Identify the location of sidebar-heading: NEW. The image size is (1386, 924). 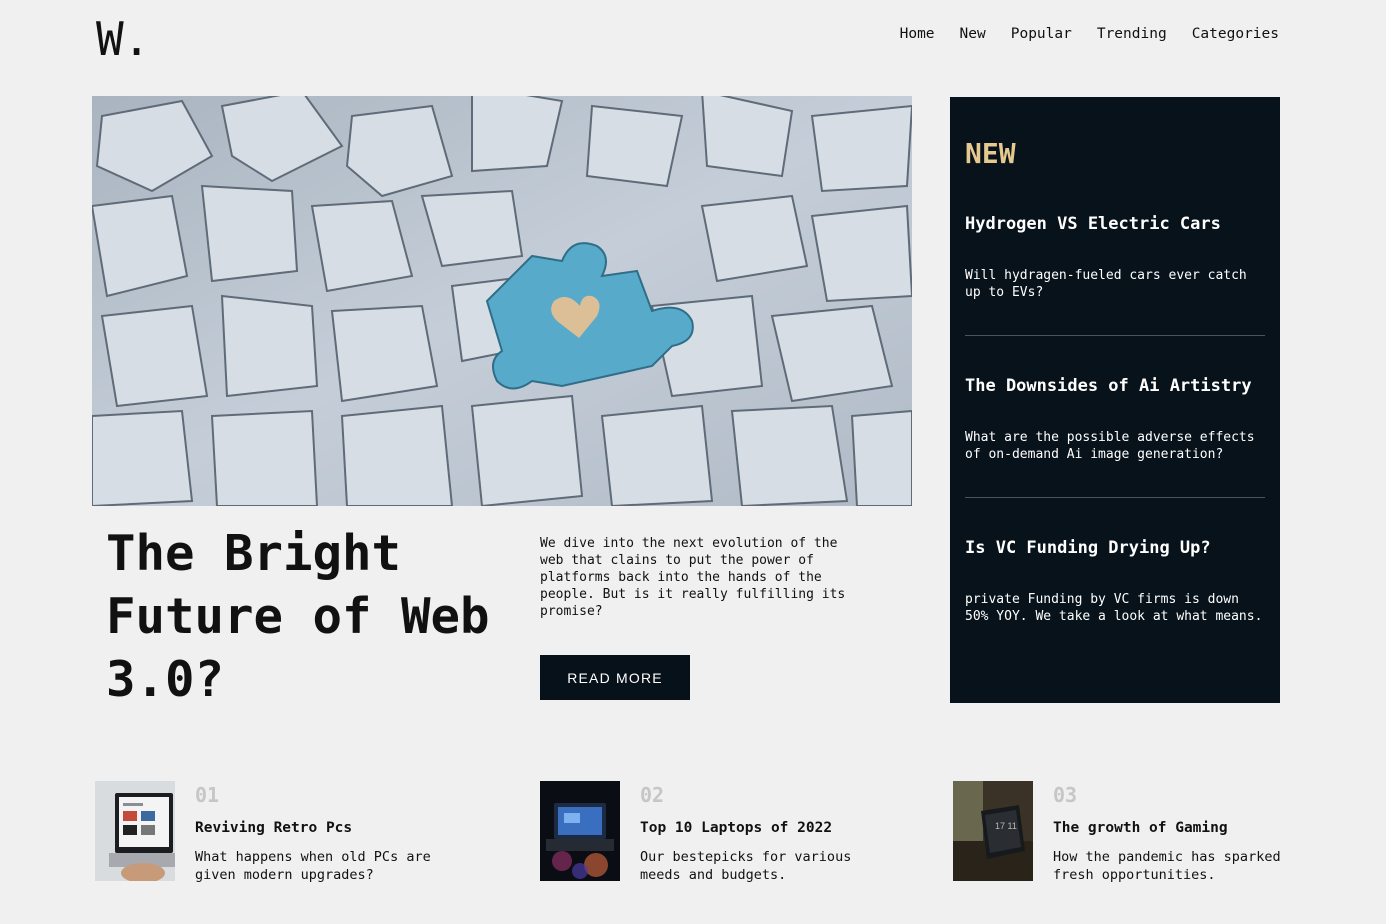
(990, 153).